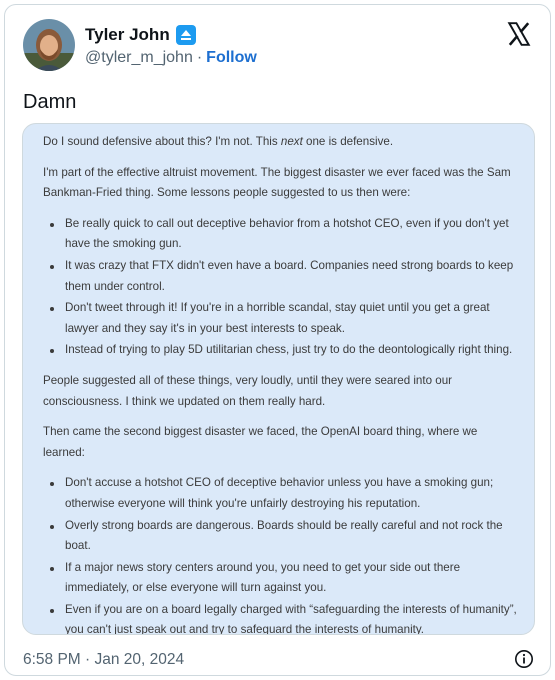 The image size is (555, 680). What do you see at coordinates (231, 58) in the screenshot?
I see `follow-button: Follow` at bounding box center [231, 58].